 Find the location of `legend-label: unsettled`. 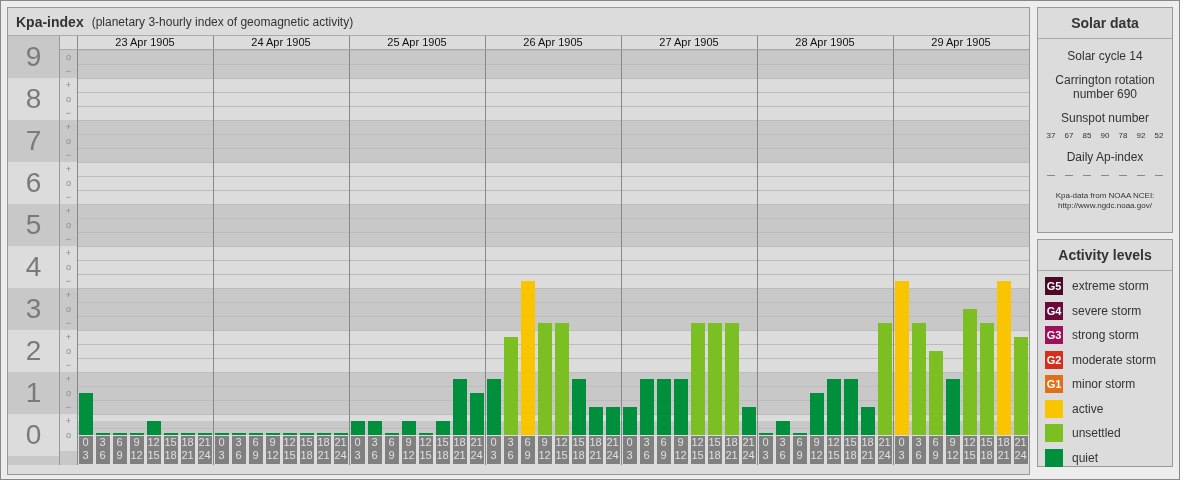

legend-label: unsettled is located at coordinates (1096, 433).